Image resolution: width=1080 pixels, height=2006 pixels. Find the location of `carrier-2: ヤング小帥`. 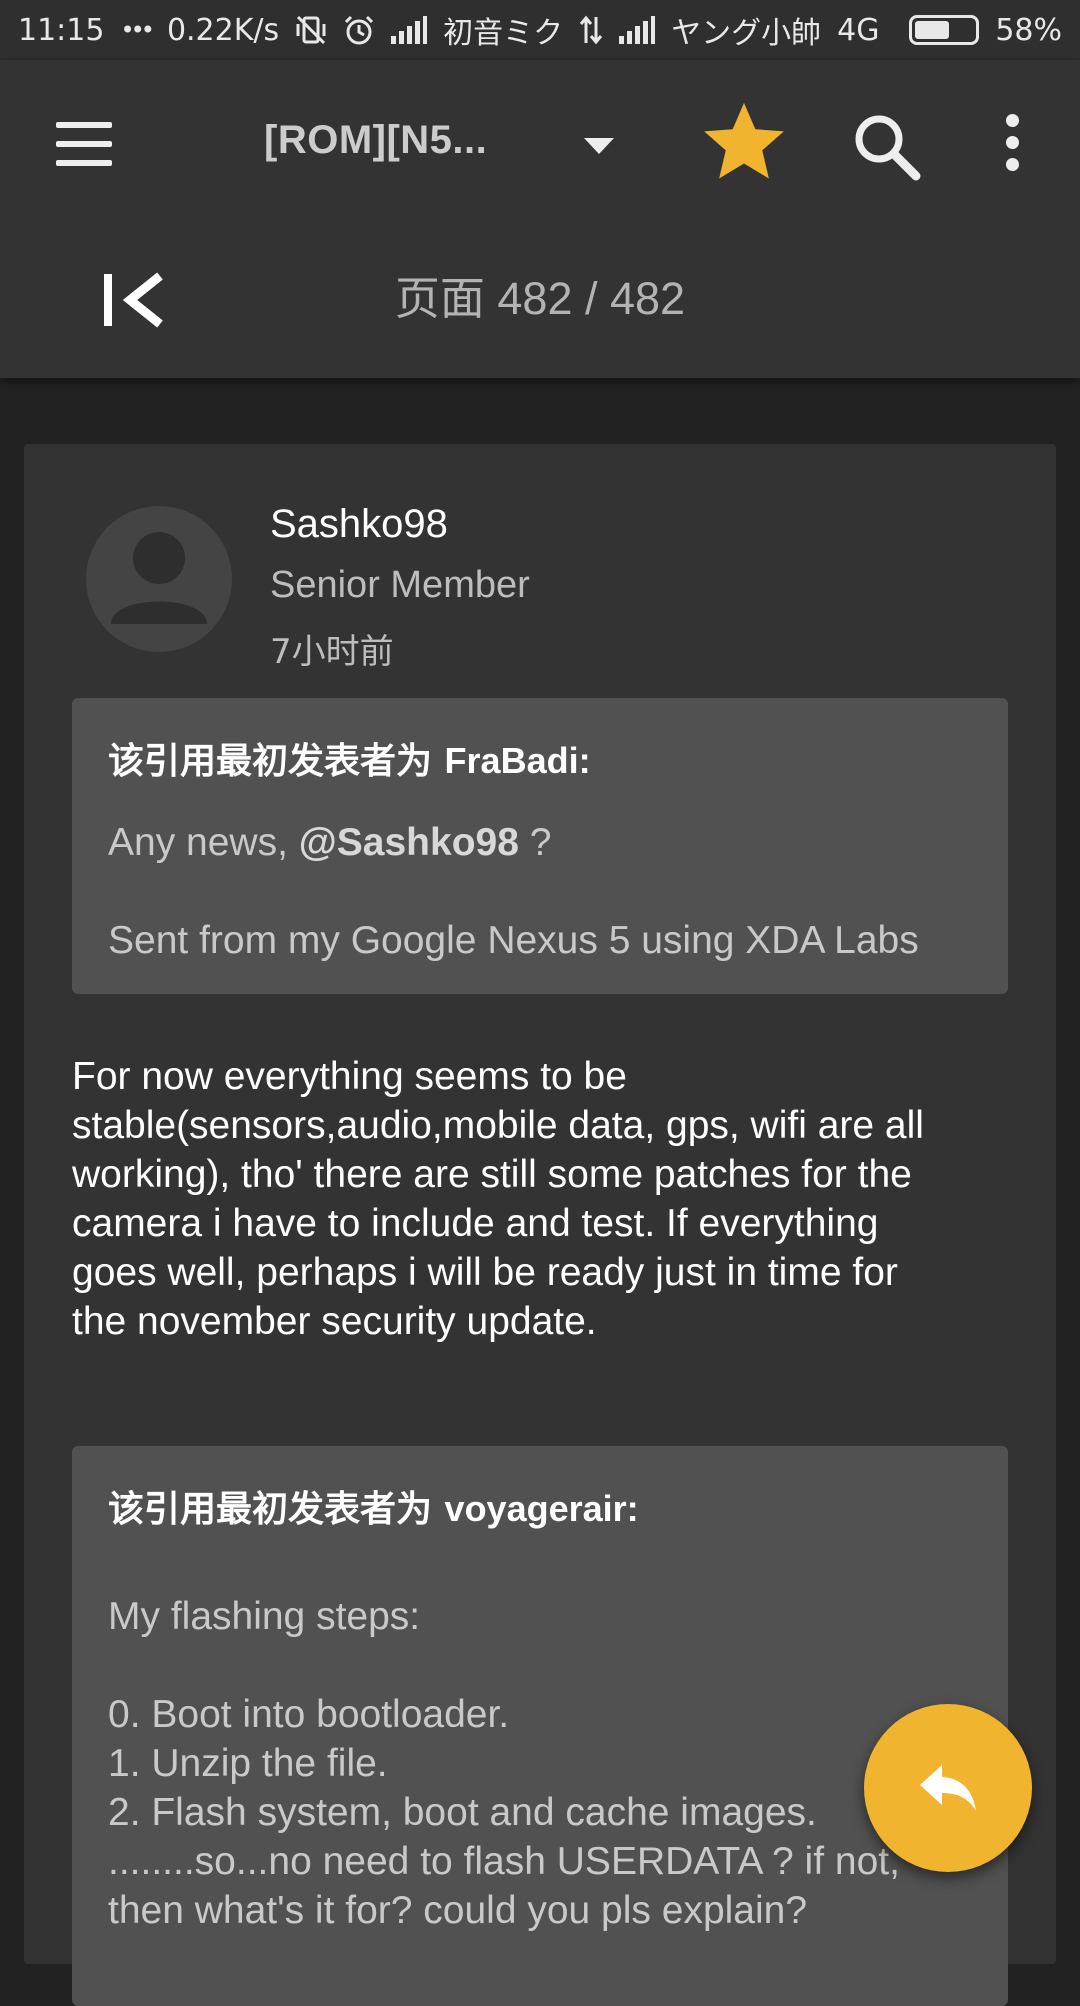

carrier-2: ヤング小帥 is located at coordinates (746, 33).